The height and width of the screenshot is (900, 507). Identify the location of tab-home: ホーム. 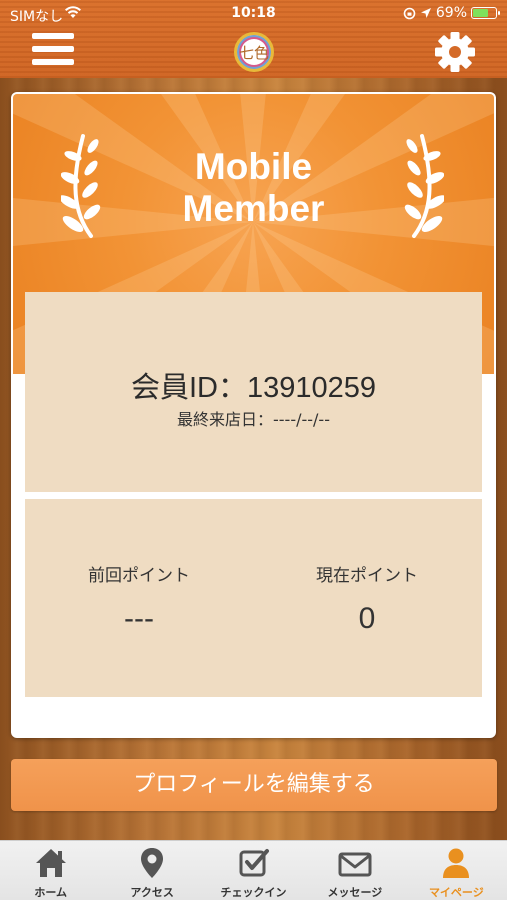
(50, 870).